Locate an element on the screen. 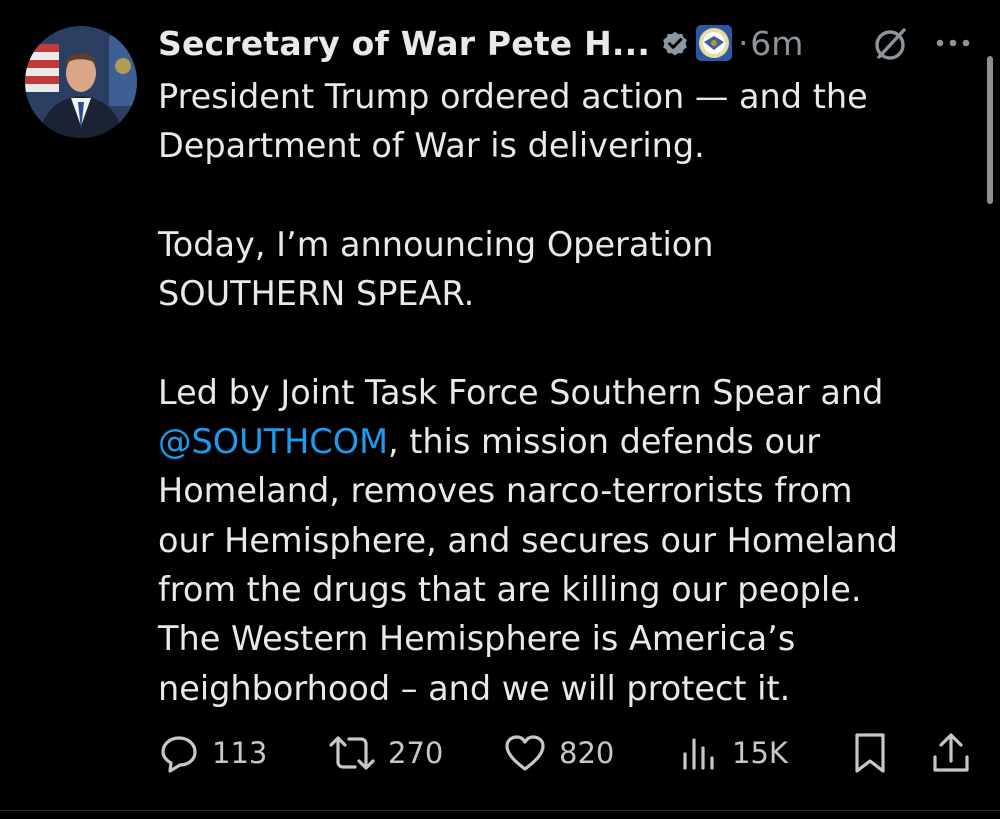 The height and width of the screenshot is (819, 1000). reply-count: 113 is located at coordinates (240, 753).